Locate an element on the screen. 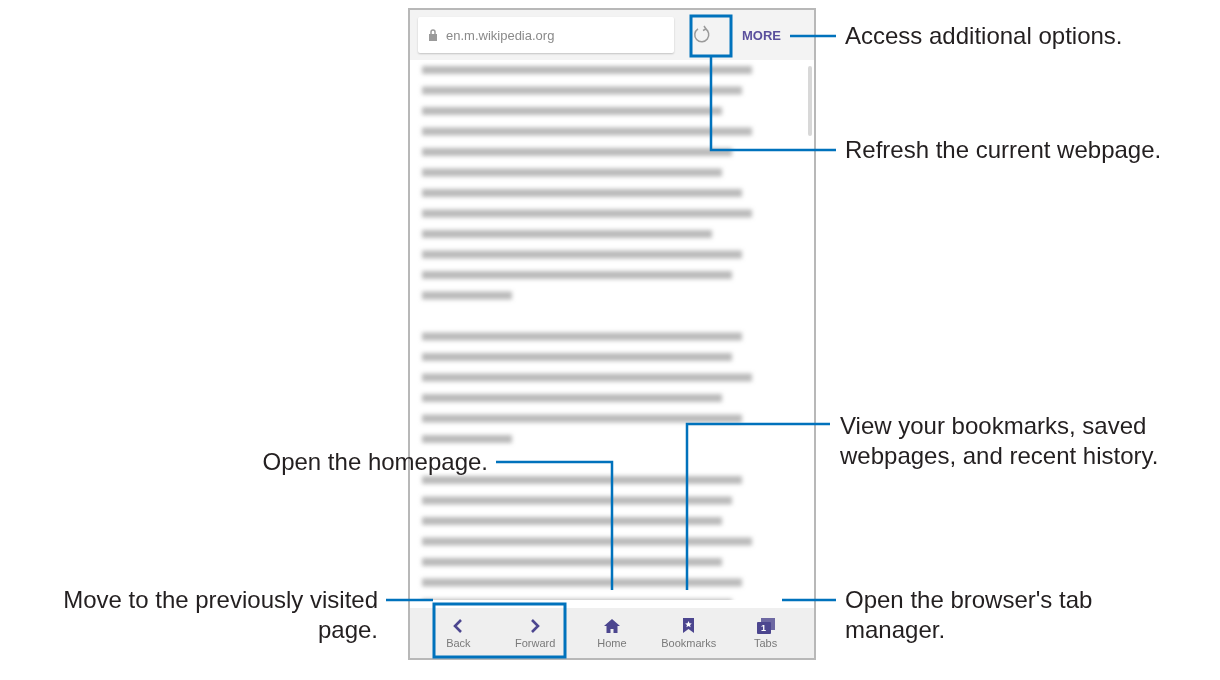 The image size is (1220, 680). back-button: Back is located at coordinates (458, 633).